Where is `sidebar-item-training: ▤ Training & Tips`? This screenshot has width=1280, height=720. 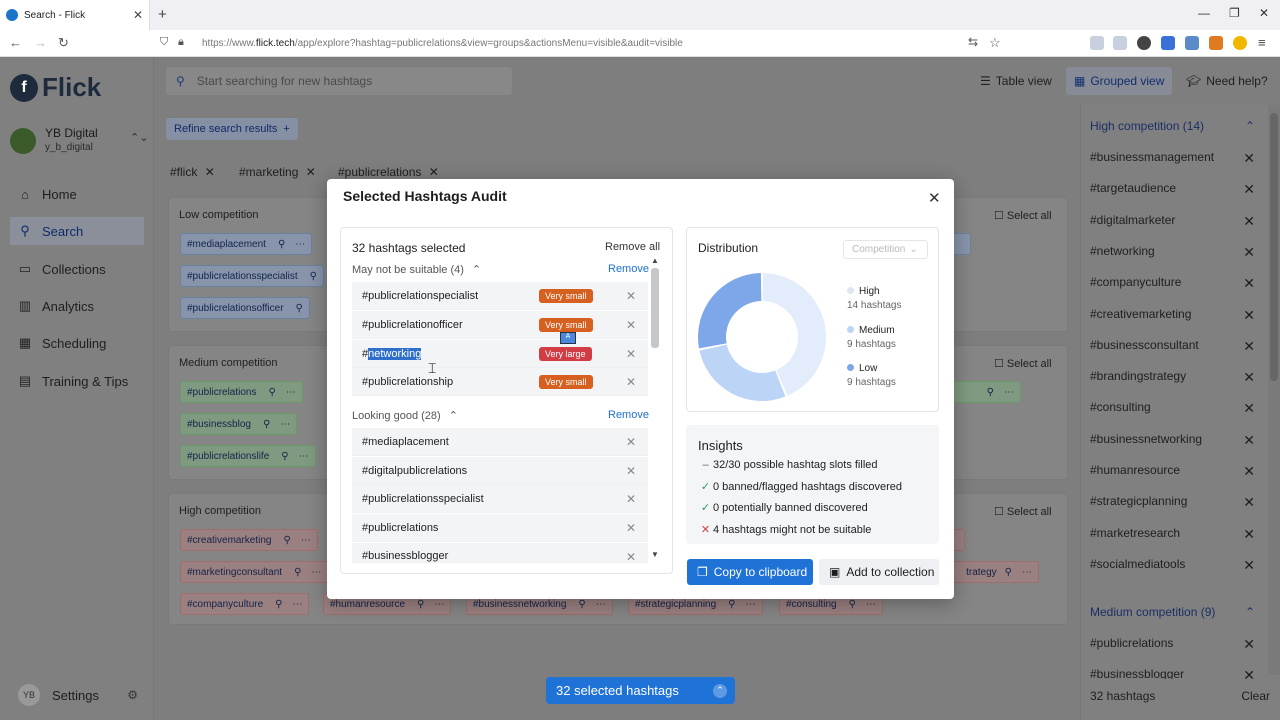
sidebar-item-training: ▤ Training & Tips is located at coordinates (77, 381).